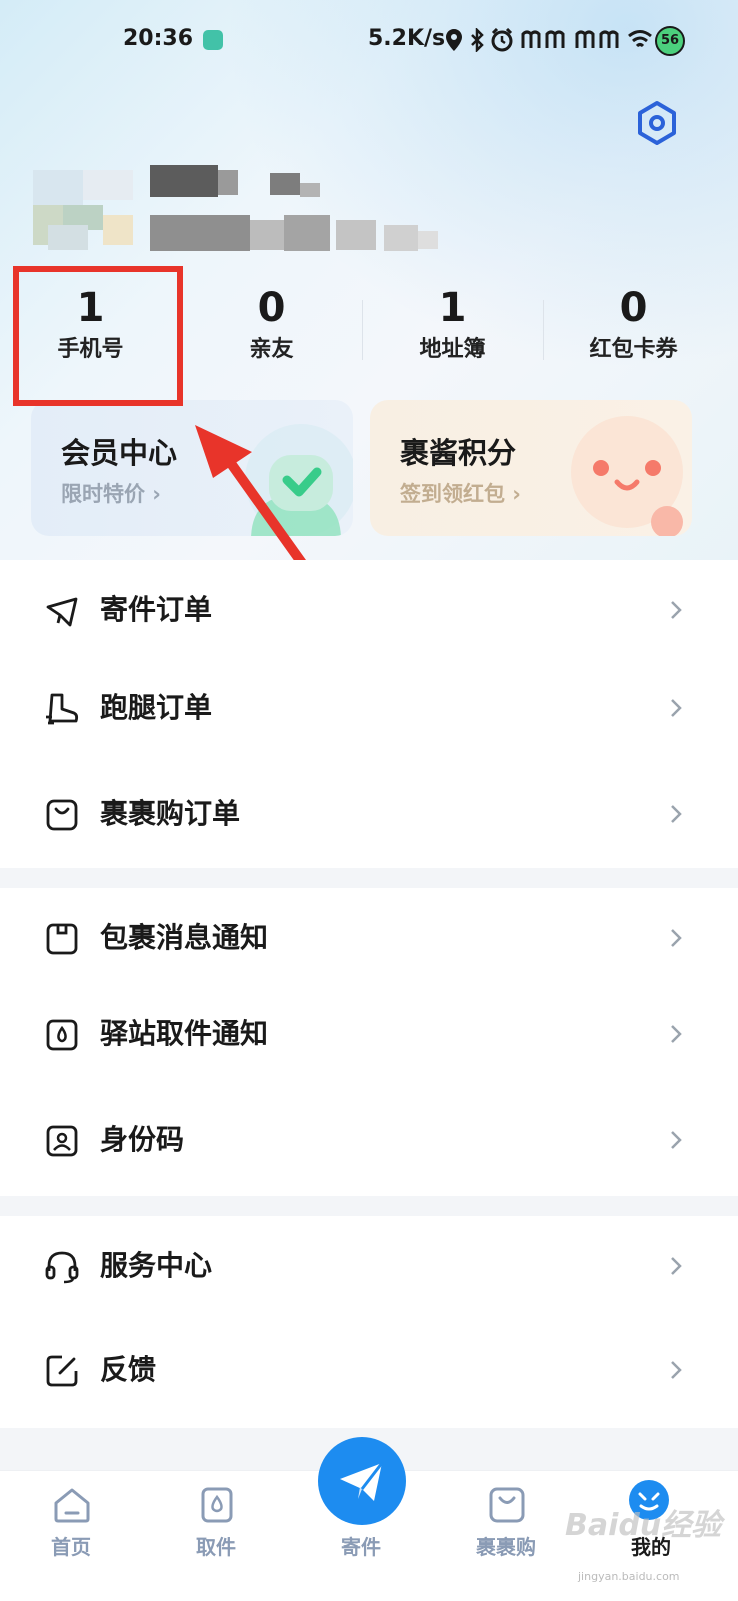  What do you see at coordinates (62, 612) in the screenshot?
I see `send-icon` at bounding box center [62, 612].